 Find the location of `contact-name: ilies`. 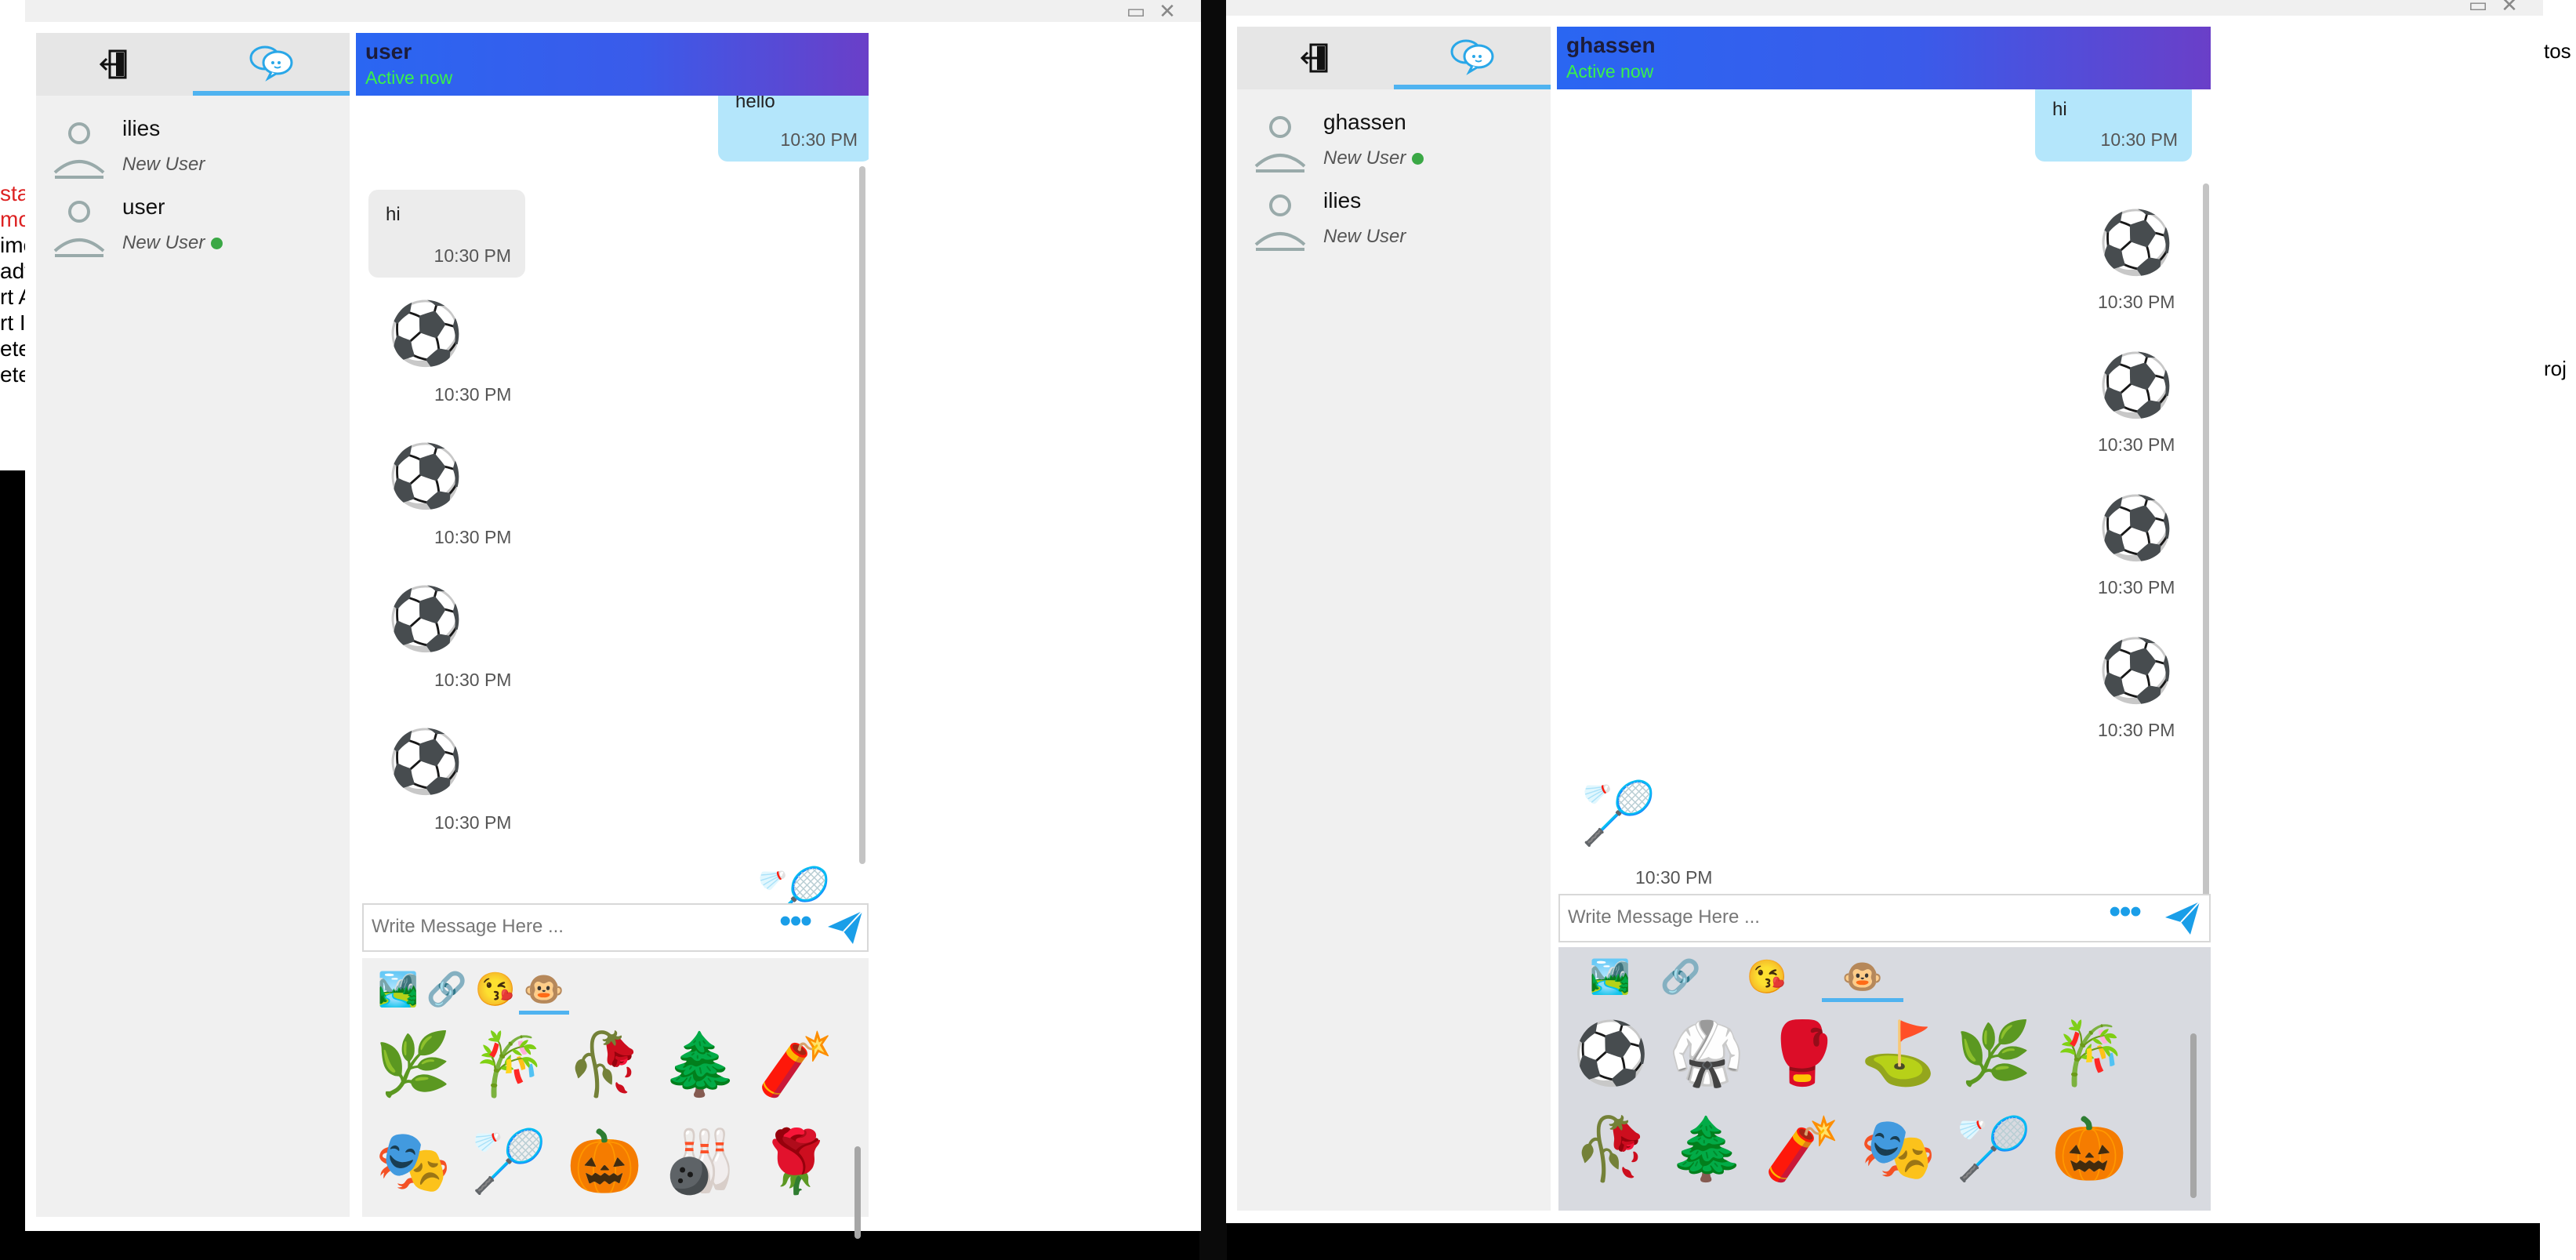

contact-name: ilies is located at coordinates (1342, 200).